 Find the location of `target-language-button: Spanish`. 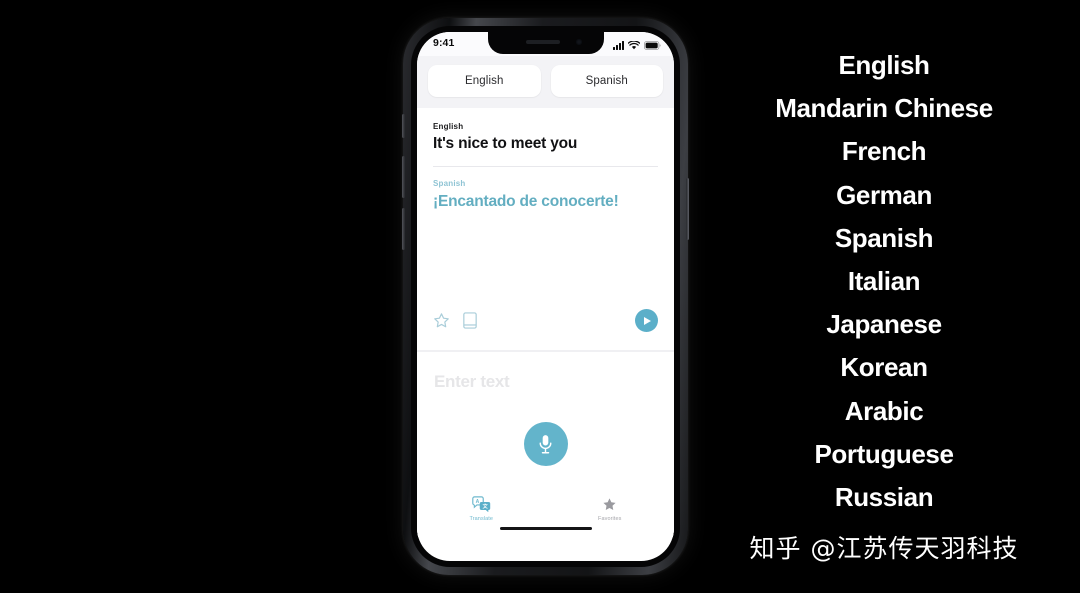

target-language-button: Spanish is located at coordinates (606, 81).